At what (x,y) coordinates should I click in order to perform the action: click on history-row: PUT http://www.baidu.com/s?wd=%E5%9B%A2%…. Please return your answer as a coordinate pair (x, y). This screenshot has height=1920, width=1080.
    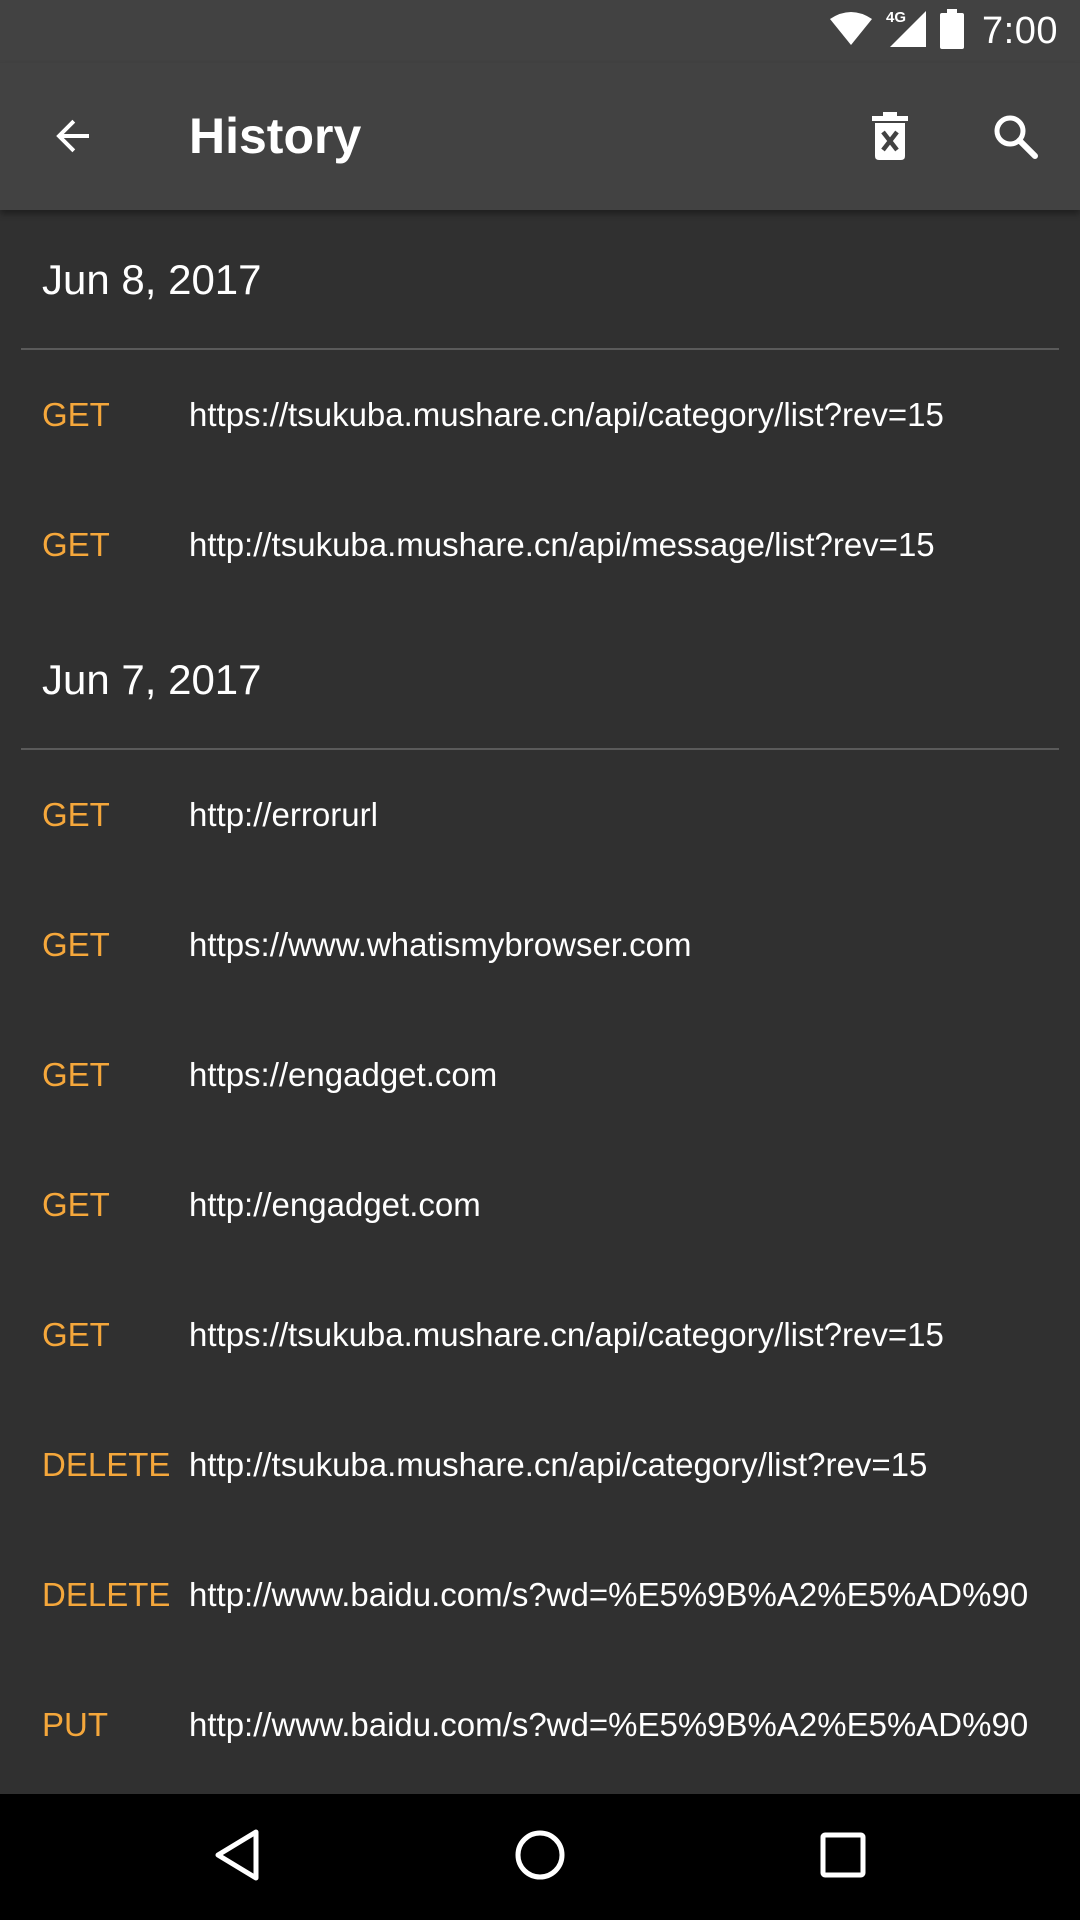
    Looking at the image, I should click on (540, 1725).